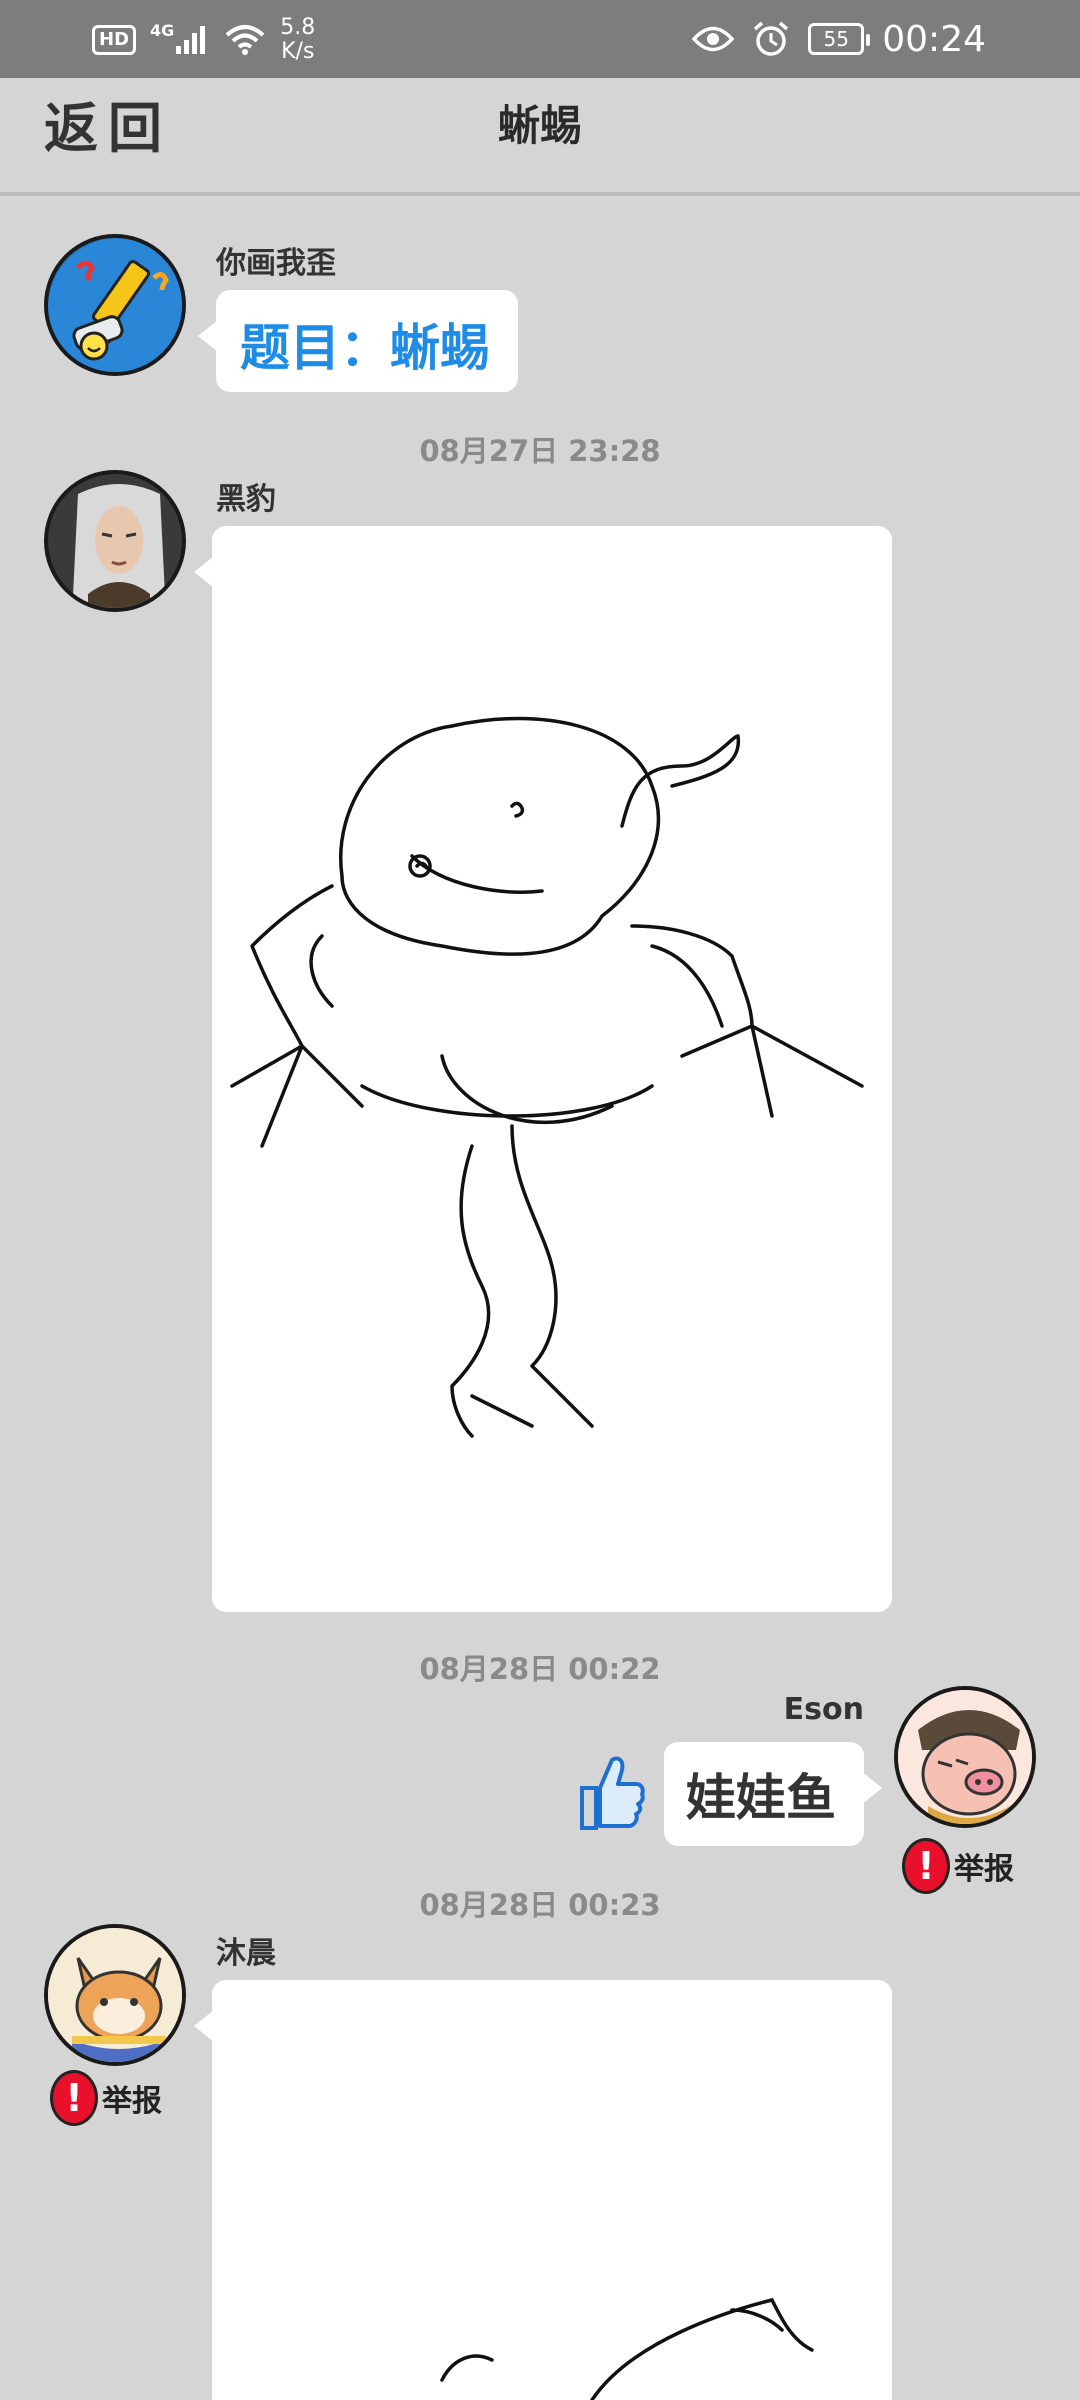 The height and width of the screenshot is (2400, 1080). Describe the element at coordinates (627, 2348) in the screenshot. I see `drawing-canvas` at that location.